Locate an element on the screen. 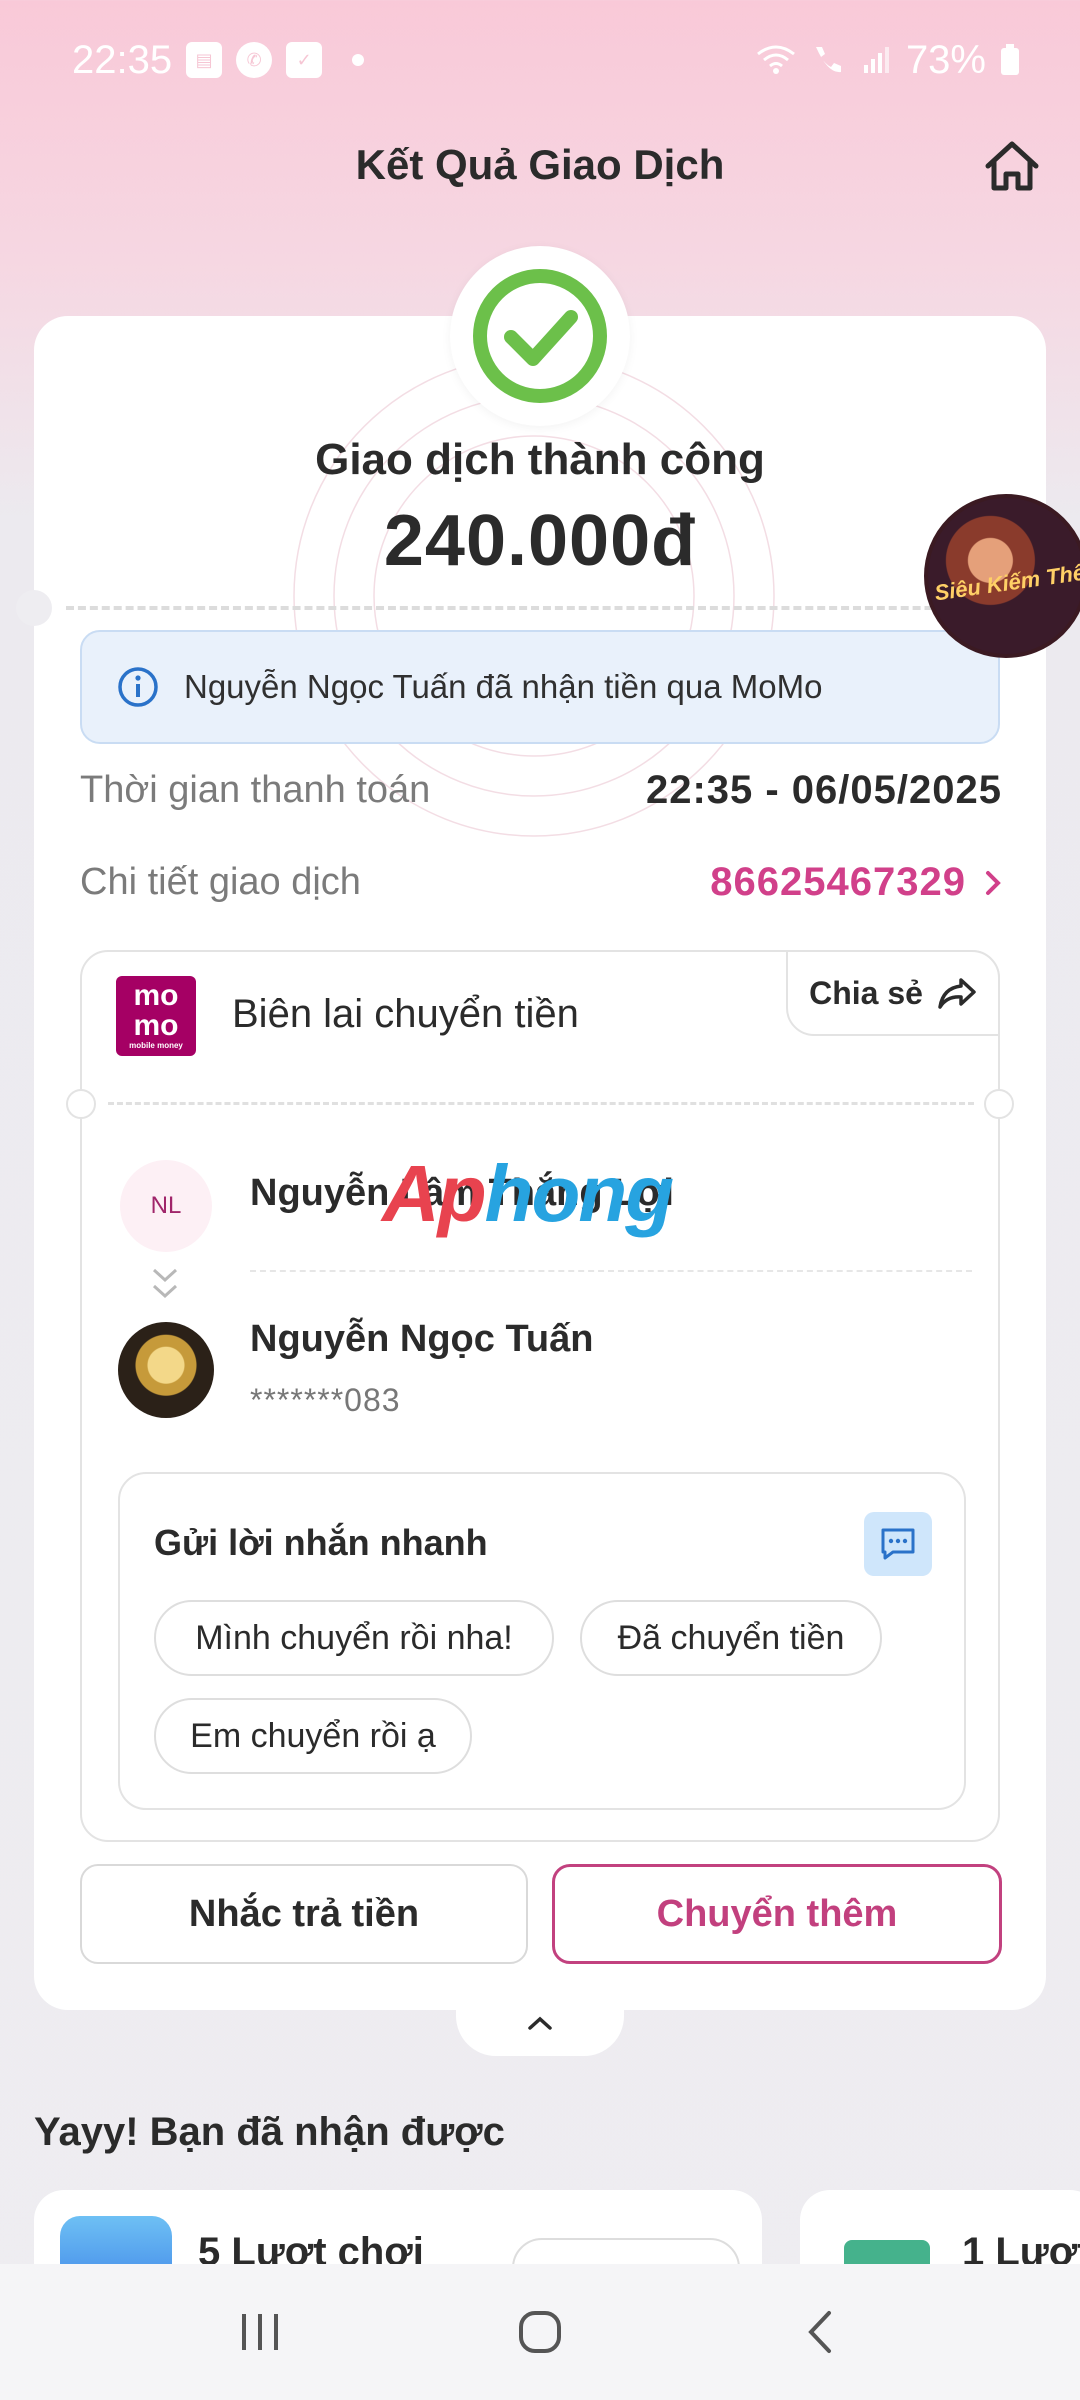 The image size is (1080, 2400). floating-game-promo: Siêu Kiếm Thế is located at coordinates (1002, 576).